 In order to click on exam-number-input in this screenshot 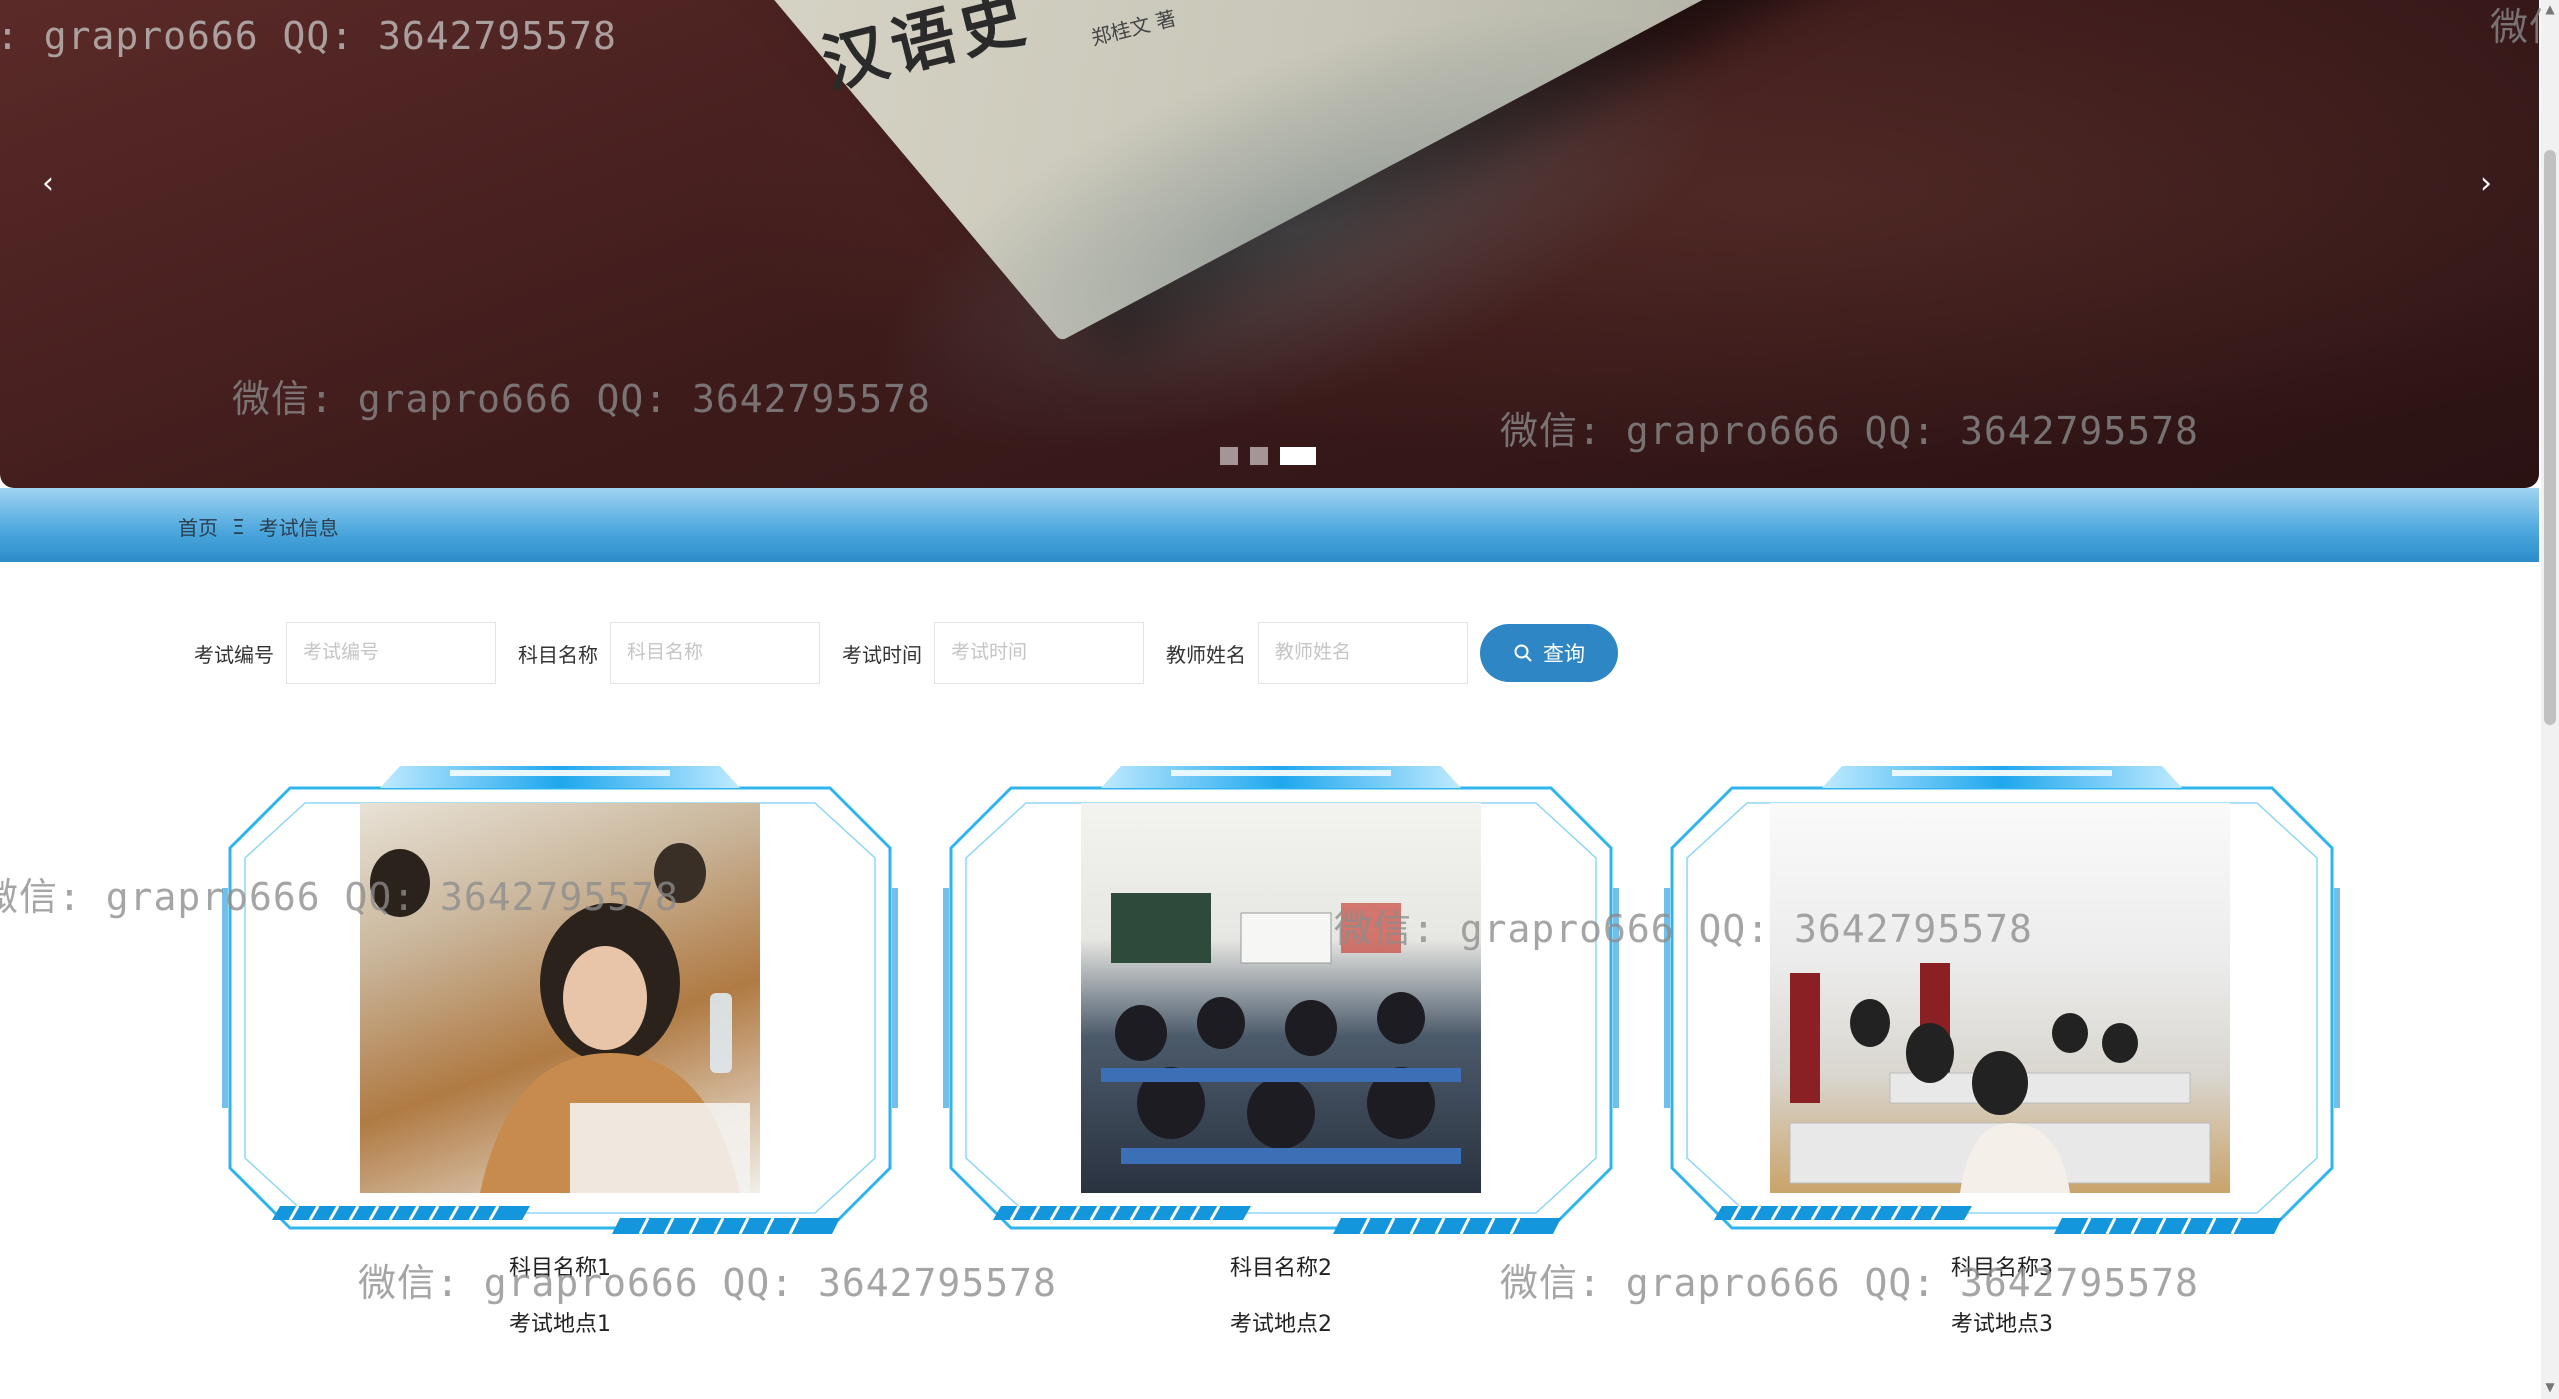, I will do `click(391, 653)`.